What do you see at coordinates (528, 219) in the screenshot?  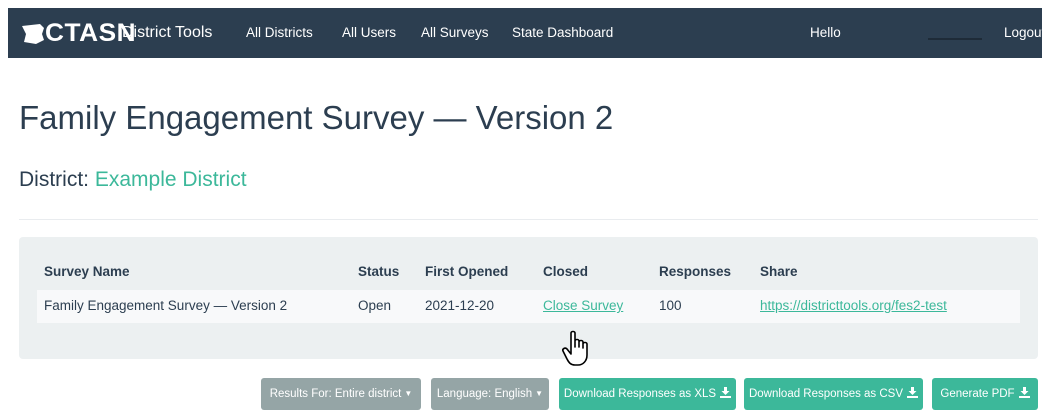 I see `section-divider` at bounding box center [528, 219].